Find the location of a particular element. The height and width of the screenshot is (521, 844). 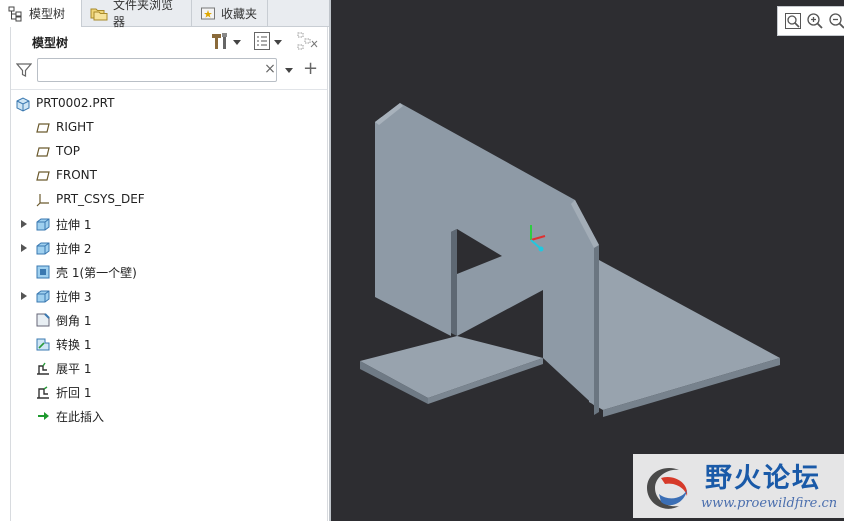

tree-item: RIGHT is located at coordinates (169, 128).